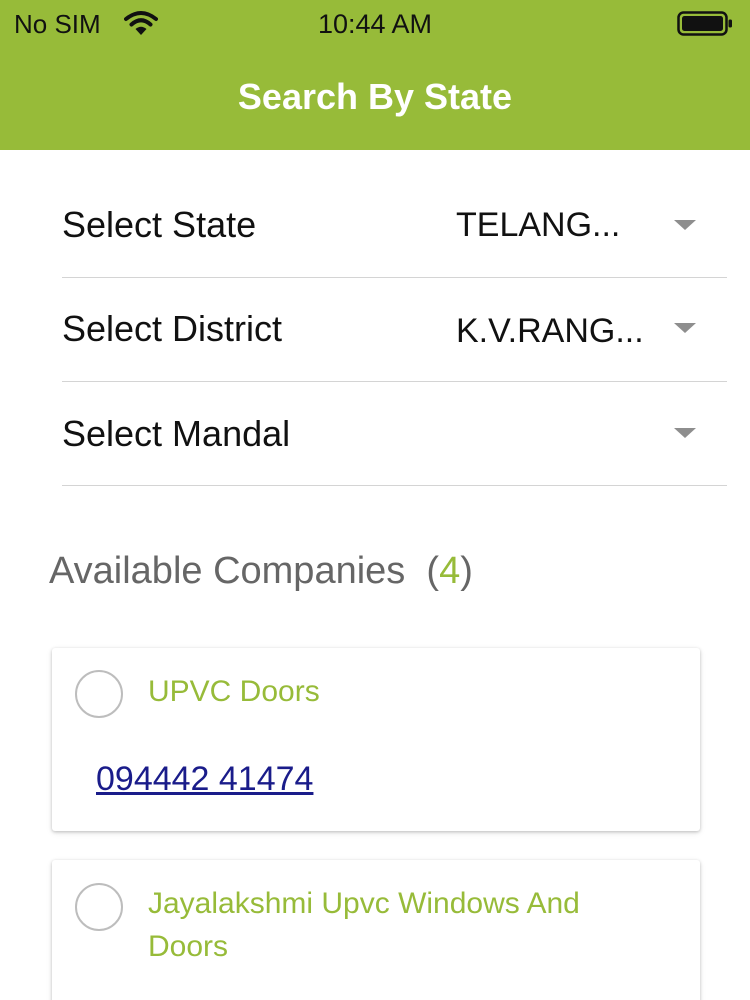 The height and width of the screenshot is (1000, 750). Describe the element at coordinates (466, 571) in the screenshot. I see `results-count-close: )` at that location.